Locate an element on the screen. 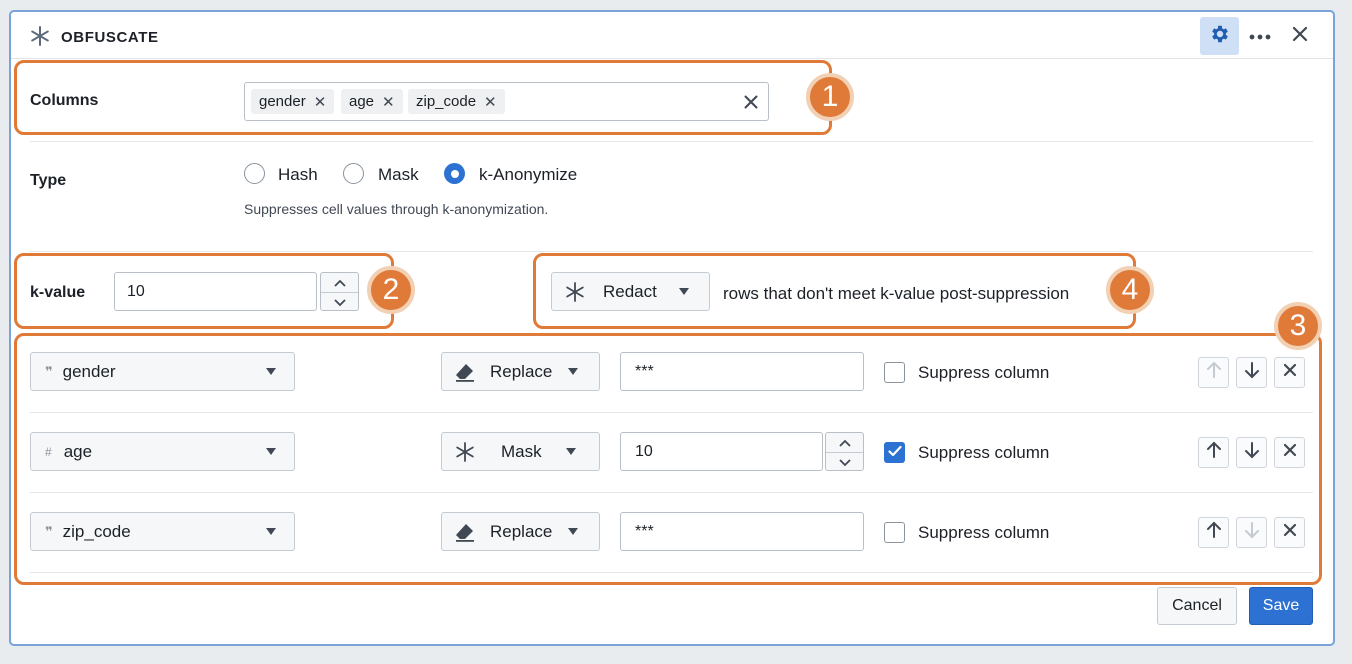 This screenshot has height=664, width=1352. header-divider is located at coordinates (672, 58).